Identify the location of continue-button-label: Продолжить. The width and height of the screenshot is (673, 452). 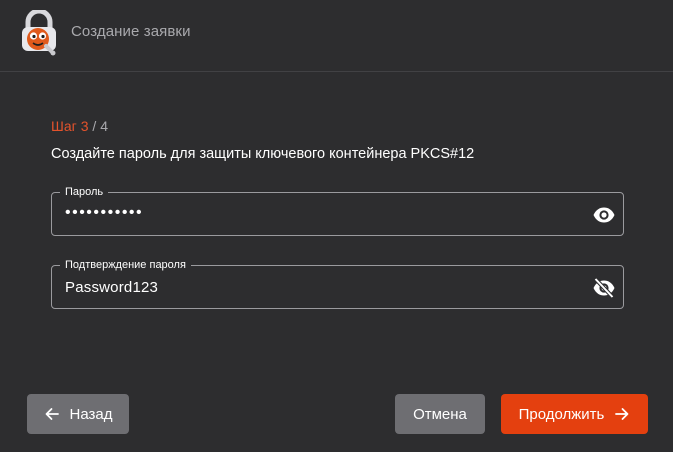
(561, 414).